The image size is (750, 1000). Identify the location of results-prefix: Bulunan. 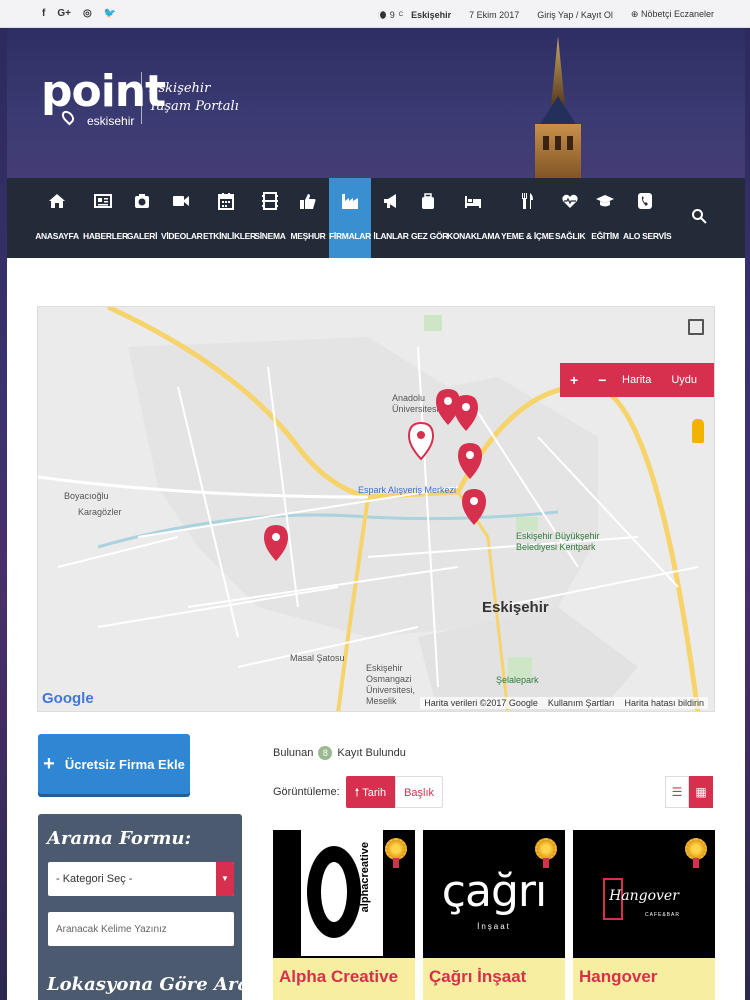
(293, 753).